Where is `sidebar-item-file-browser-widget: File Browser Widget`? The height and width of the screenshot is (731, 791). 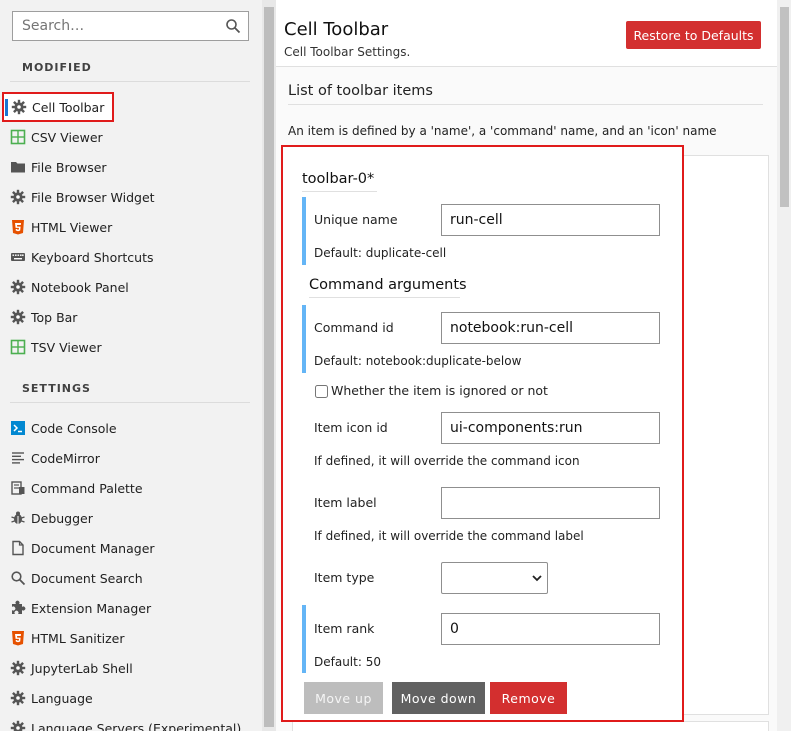
sidebar-item-file-browser-widget: File Browser Widget is located at coordinates (131, 197).